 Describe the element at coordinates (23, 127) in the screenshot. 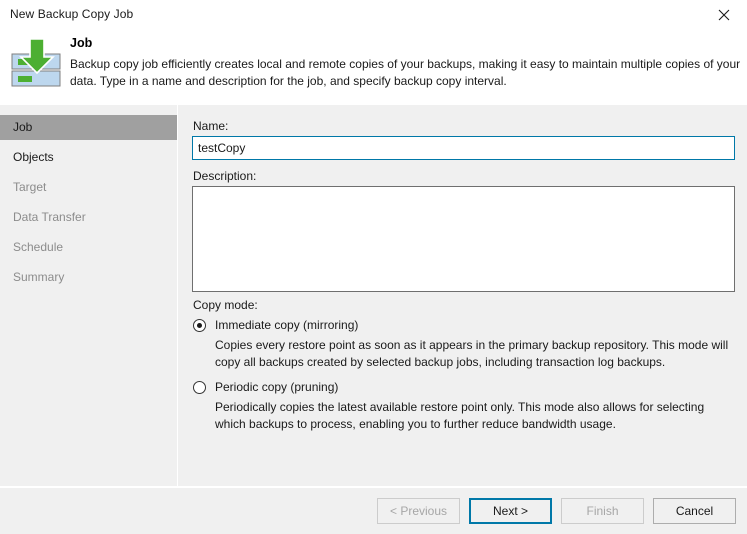

I see `sidebar-item-label: Job` at that location.